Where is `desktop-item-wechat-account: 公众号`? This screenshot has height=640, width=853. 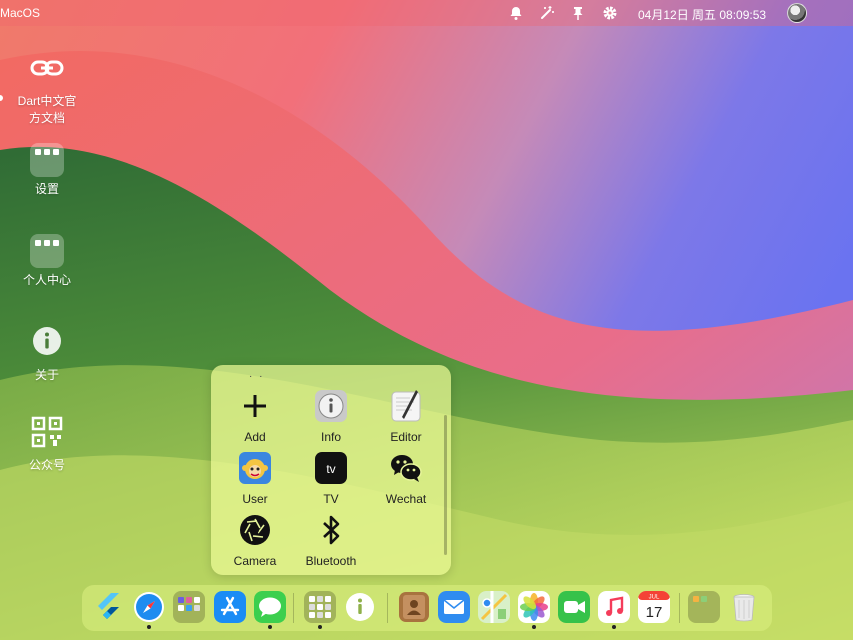 desktop-item-wechat-account: 公众号 is located at coordinates (47, 444).